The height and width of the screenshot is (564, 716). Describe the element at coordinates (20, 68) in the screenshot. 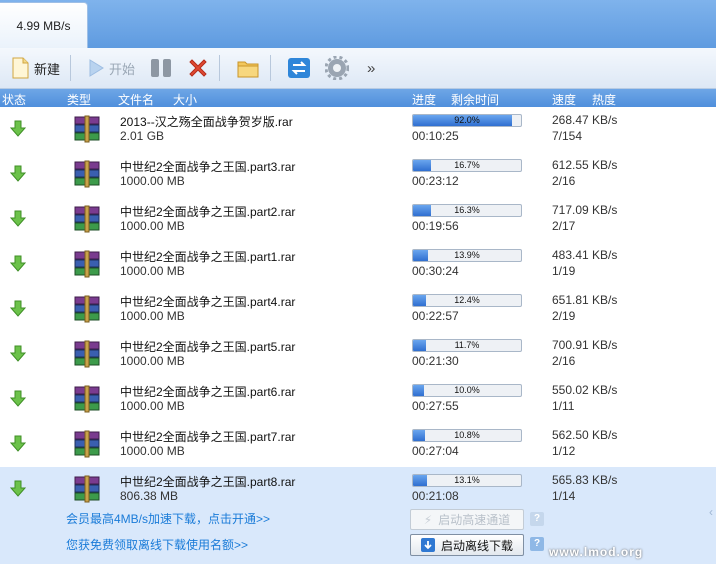

I see `new-file-icon` at that location.